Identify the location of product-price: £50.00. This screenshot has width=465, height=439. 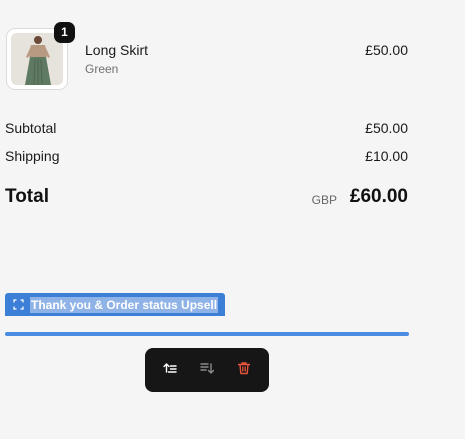
(386, 50).